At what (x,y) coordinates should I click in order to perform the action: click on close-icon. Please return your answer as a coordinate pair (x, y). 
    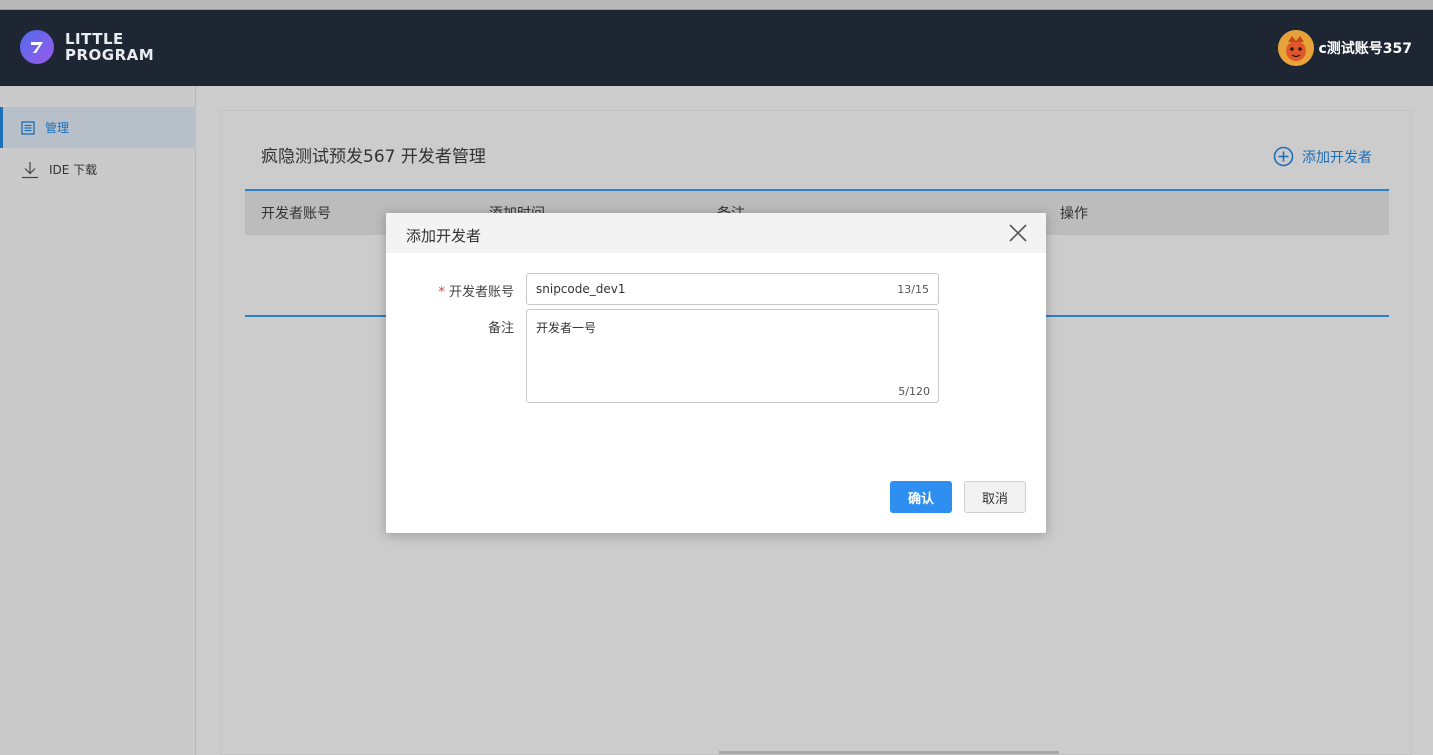
    Looking at the image, I should click on (1018, 233).